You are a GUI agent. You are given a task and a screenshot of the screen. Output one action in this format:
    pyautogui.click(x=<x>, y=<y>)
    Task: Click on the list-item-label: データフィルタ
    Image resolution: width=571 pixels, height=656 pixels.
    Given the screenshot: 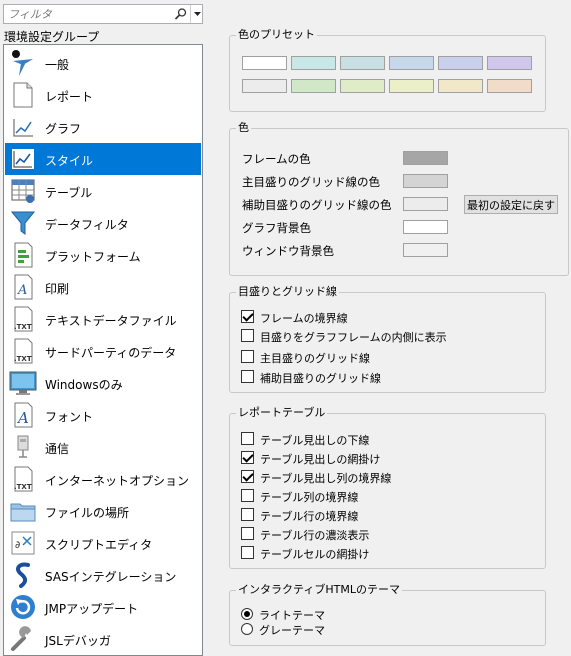 What is the action you would take?
    pyautogui.click(x=87, y=225)
    